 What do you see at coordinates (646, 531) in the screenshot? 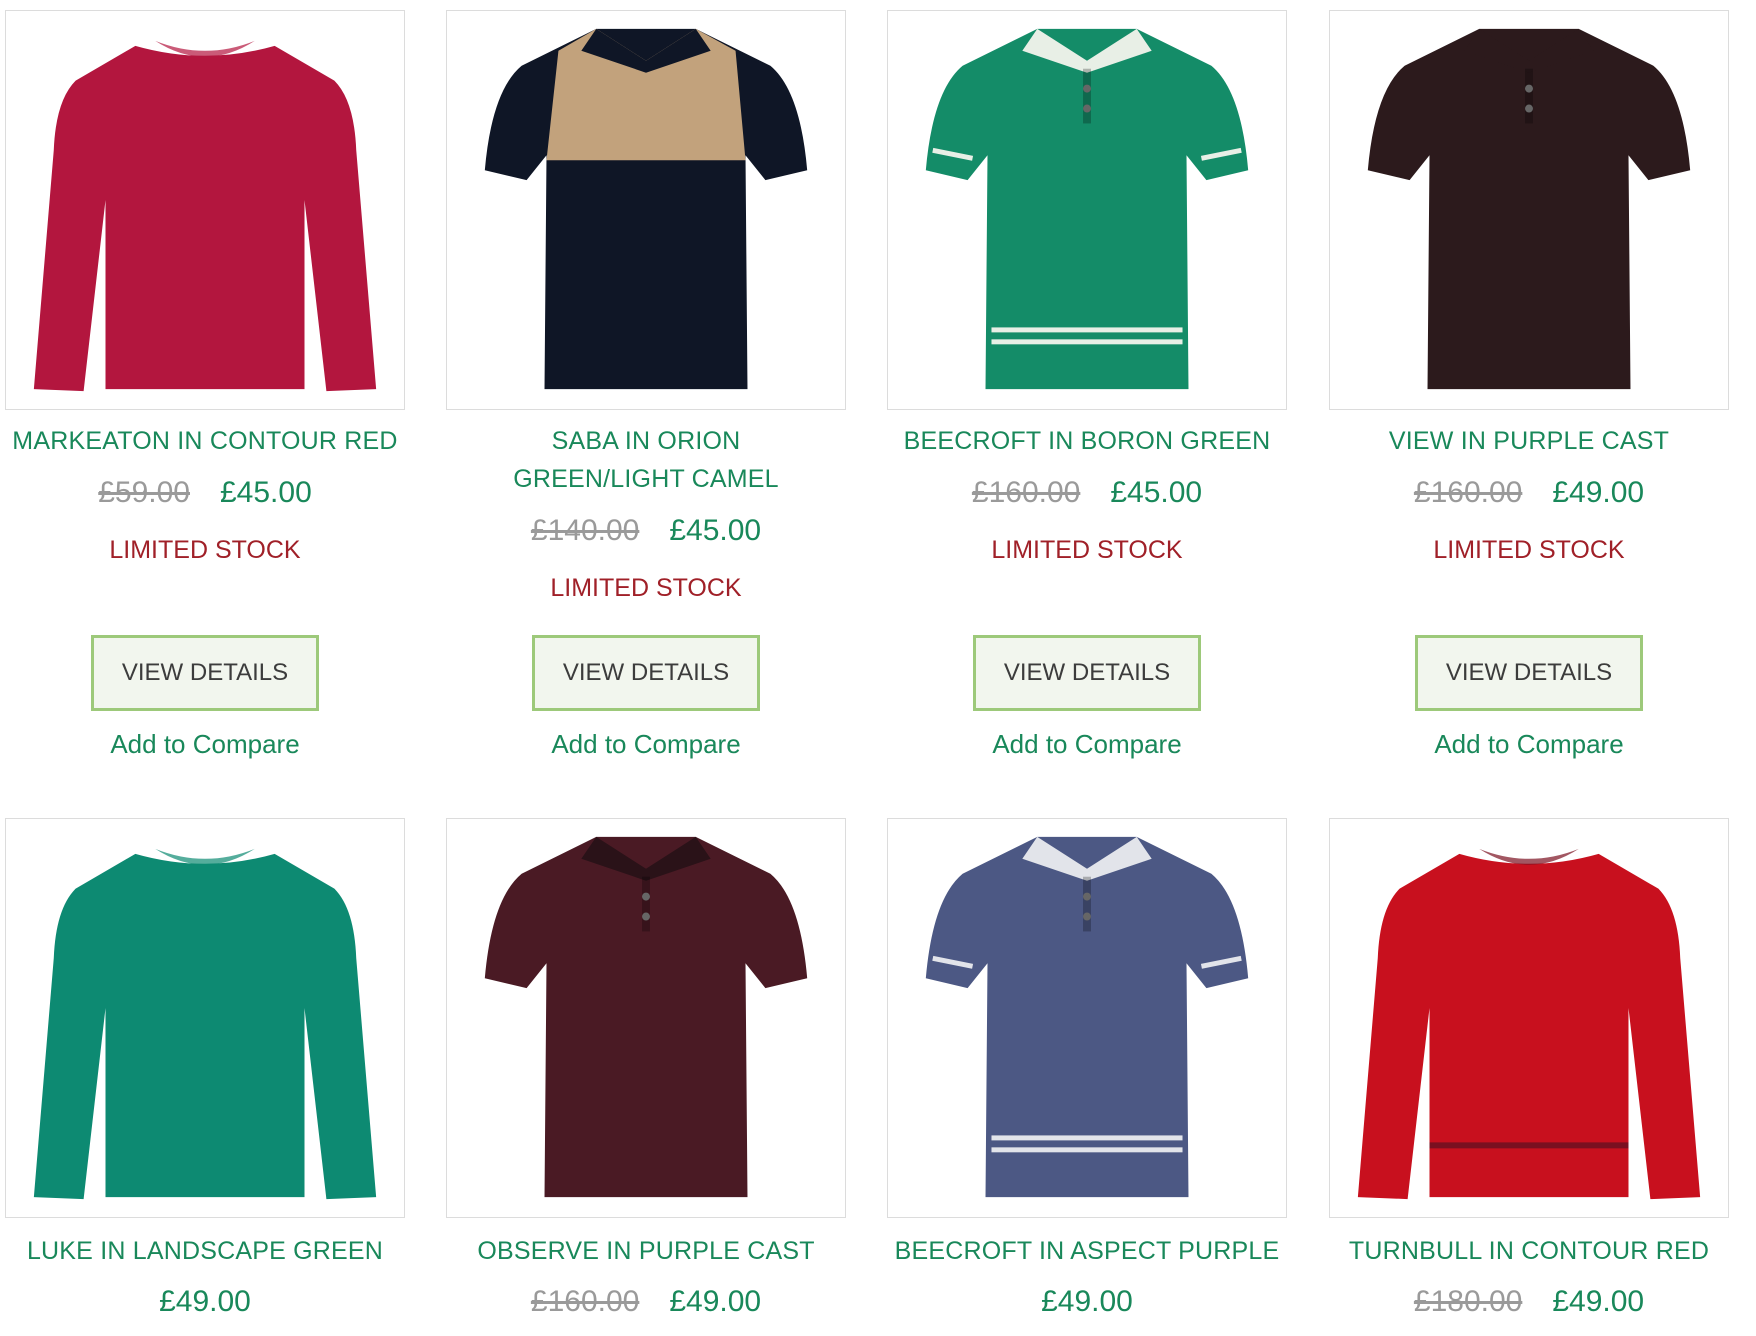
I see `price-row: £140.00 £45.00` at bounding box center [646, 531].